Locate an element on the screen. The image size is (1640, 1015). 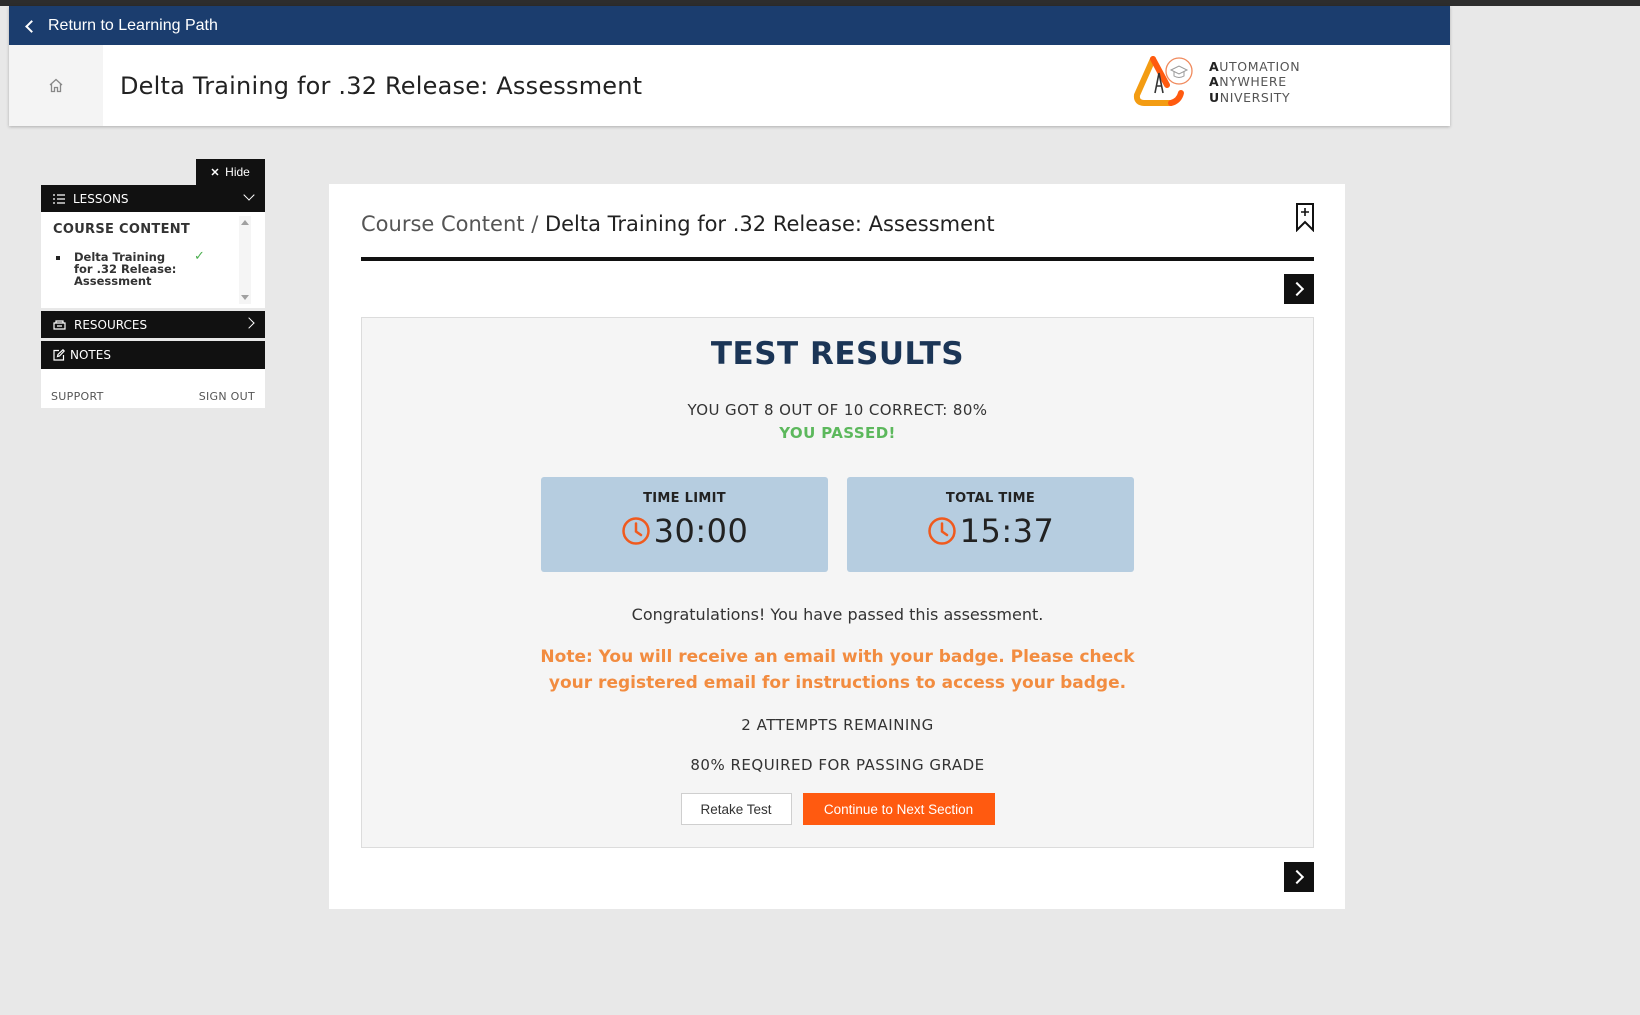
time-limit-label: TIME LIMIT is located at coordinates (684, 498).